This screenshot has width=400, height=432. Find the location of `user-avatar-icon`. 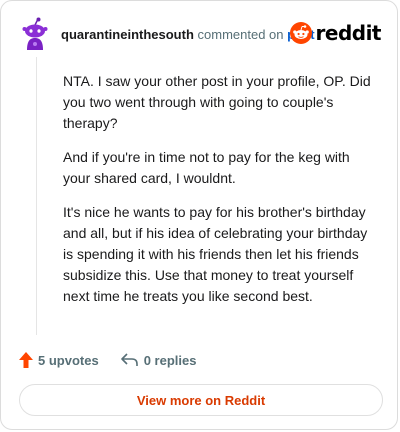

user-avatar-icon is located at coordinates (35, 34).